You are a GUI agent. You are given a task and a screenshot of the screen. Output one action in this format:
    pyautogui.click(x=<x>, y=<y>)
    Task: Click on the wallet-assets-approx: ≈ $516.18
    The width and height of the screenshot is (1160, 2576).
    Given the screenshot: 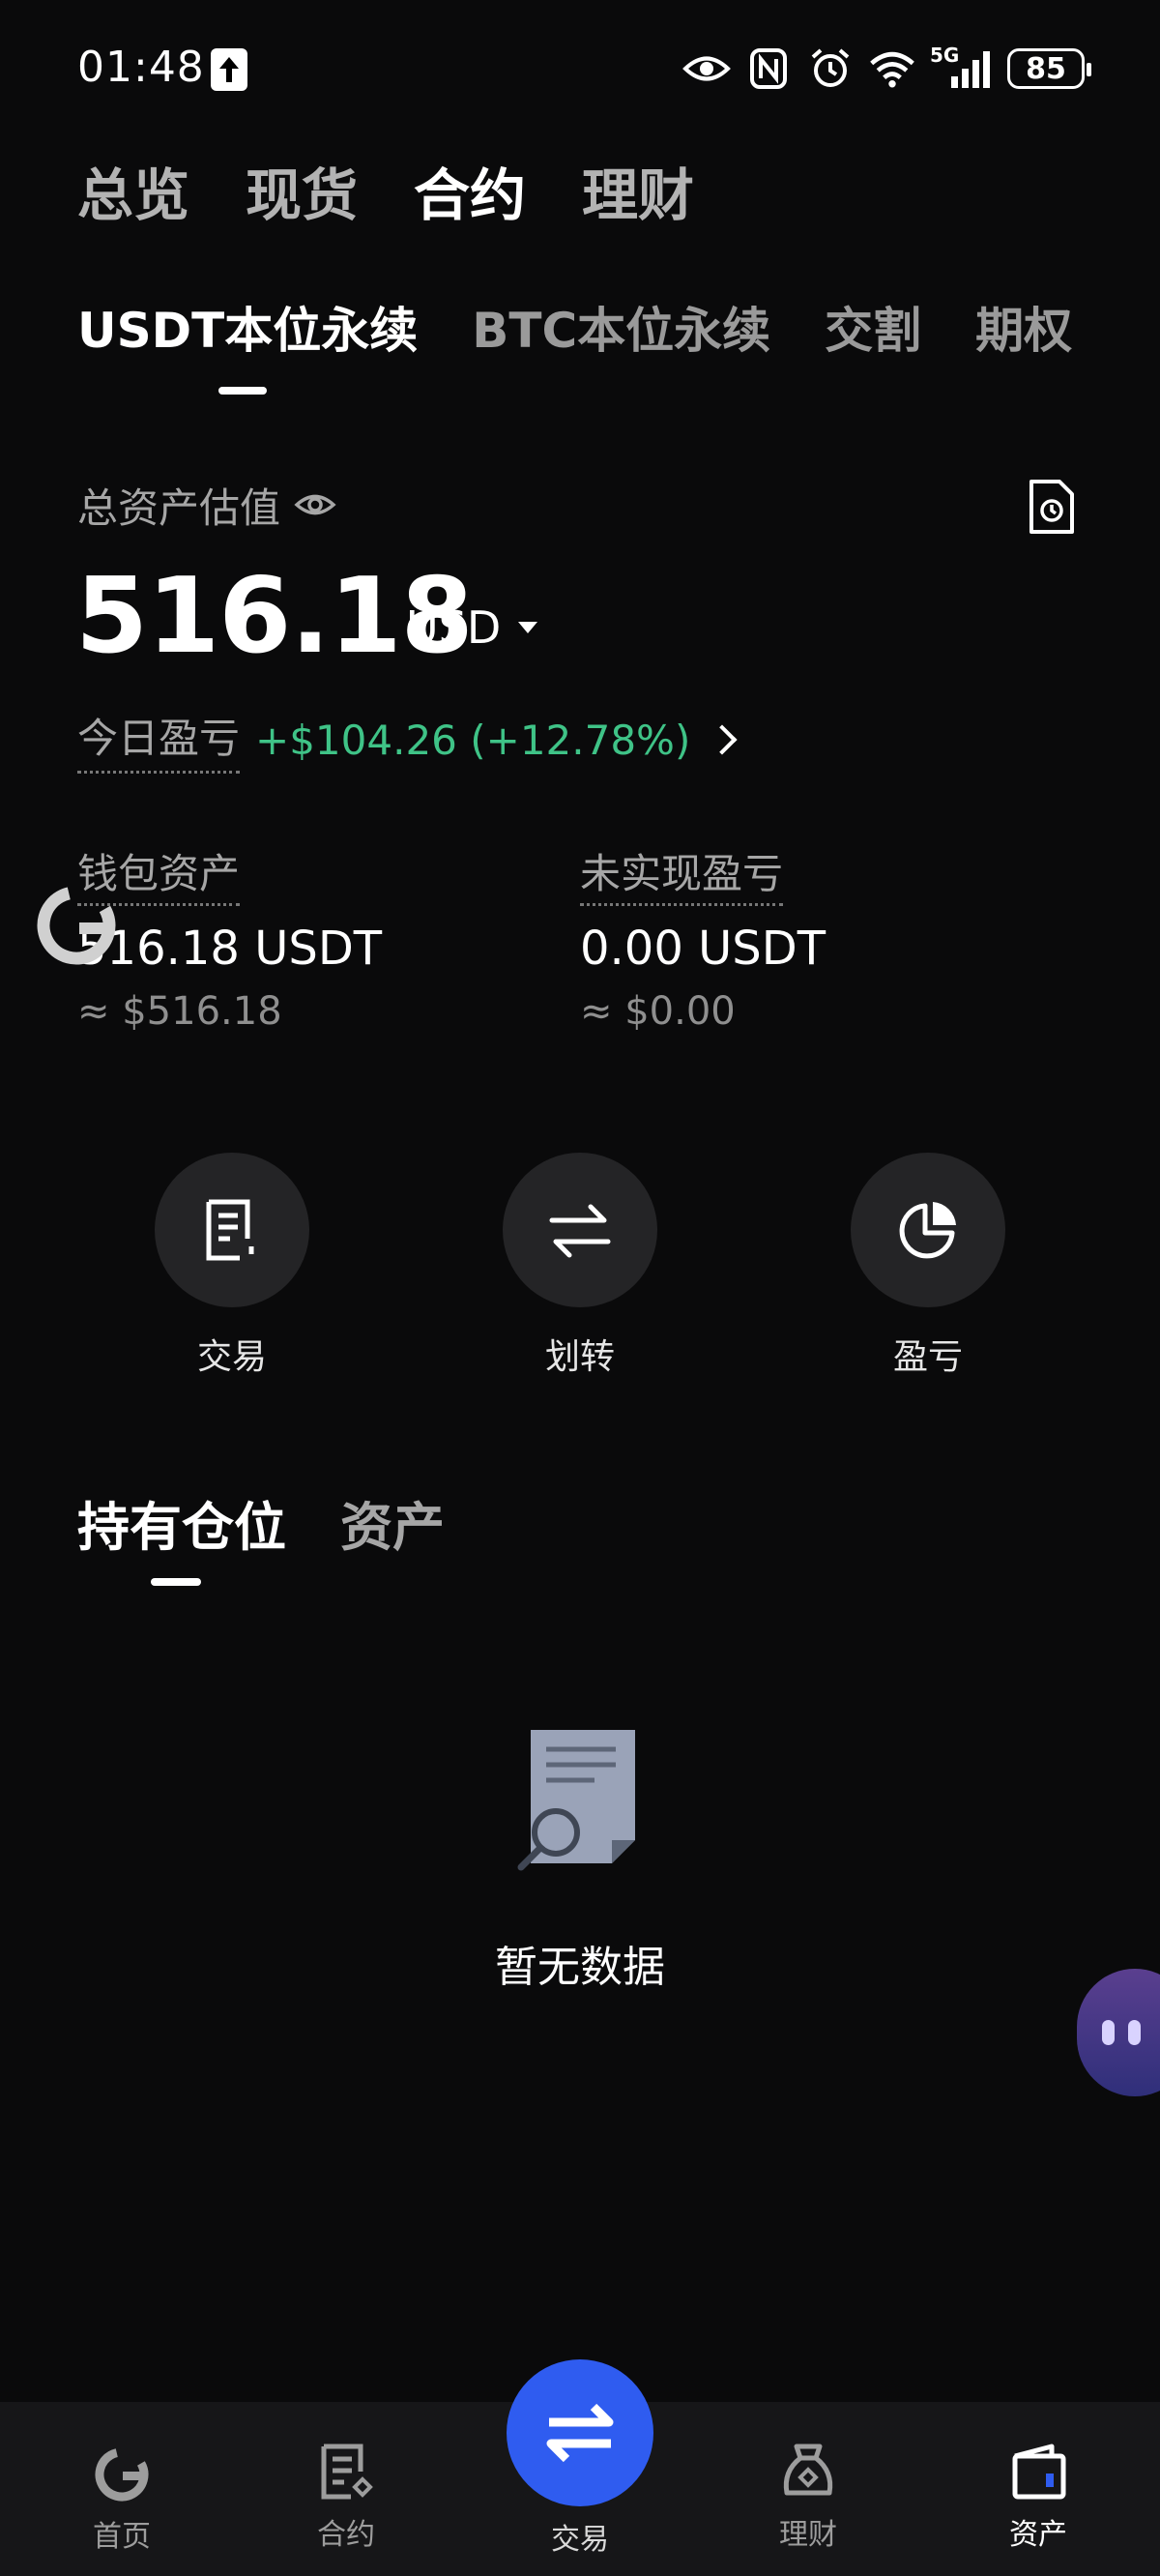 What is the action you would take?
    pyautogui.click(x=180, y=1011)
    